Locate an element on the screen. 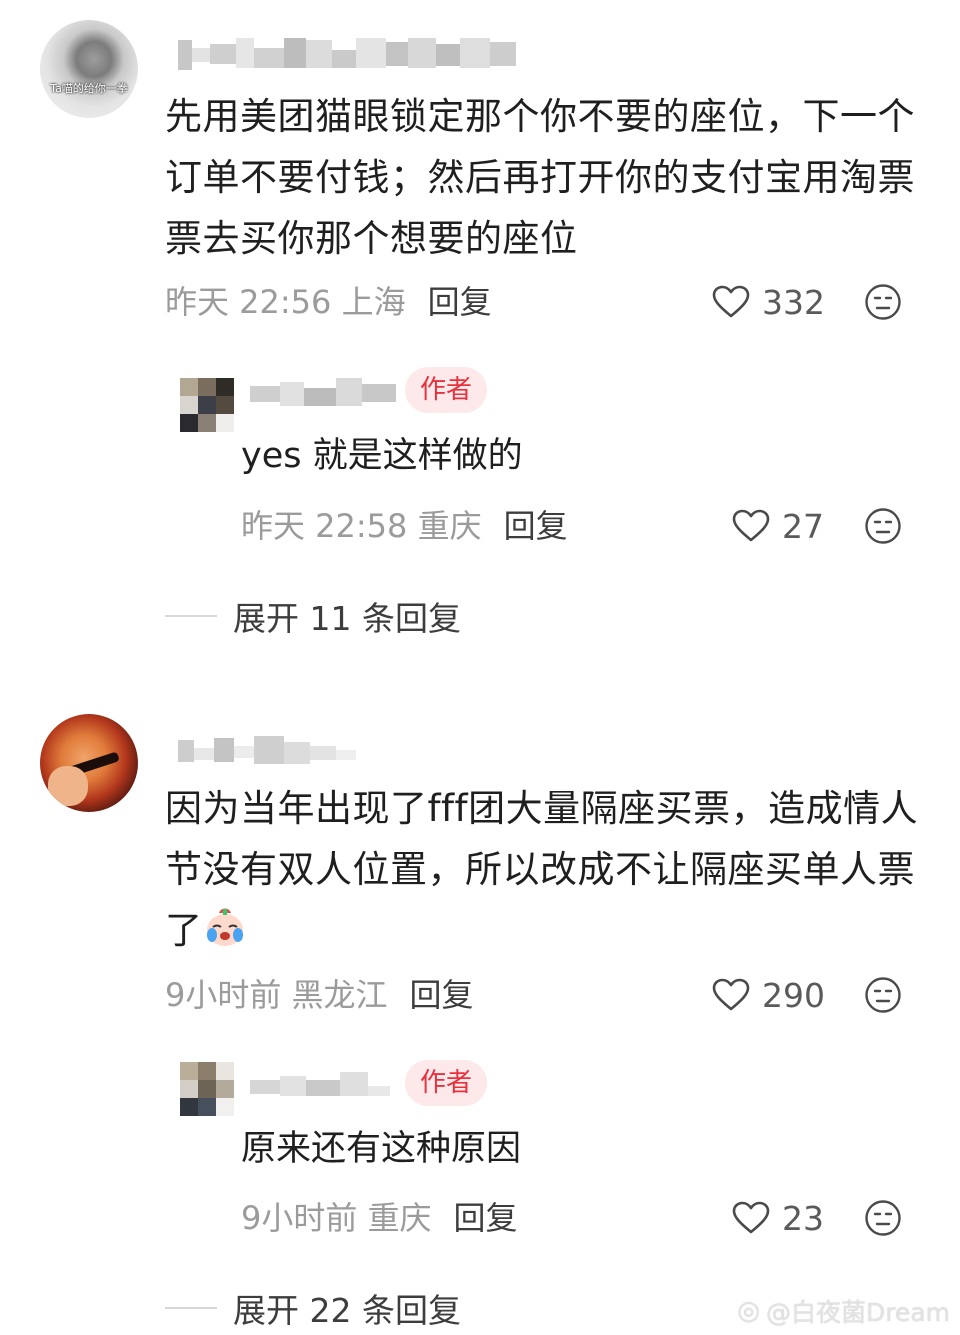 This screenshot has width=960, height=1335. reply-meta: 9小时前 重庆 回复 is located at coordinates (379, 1218).